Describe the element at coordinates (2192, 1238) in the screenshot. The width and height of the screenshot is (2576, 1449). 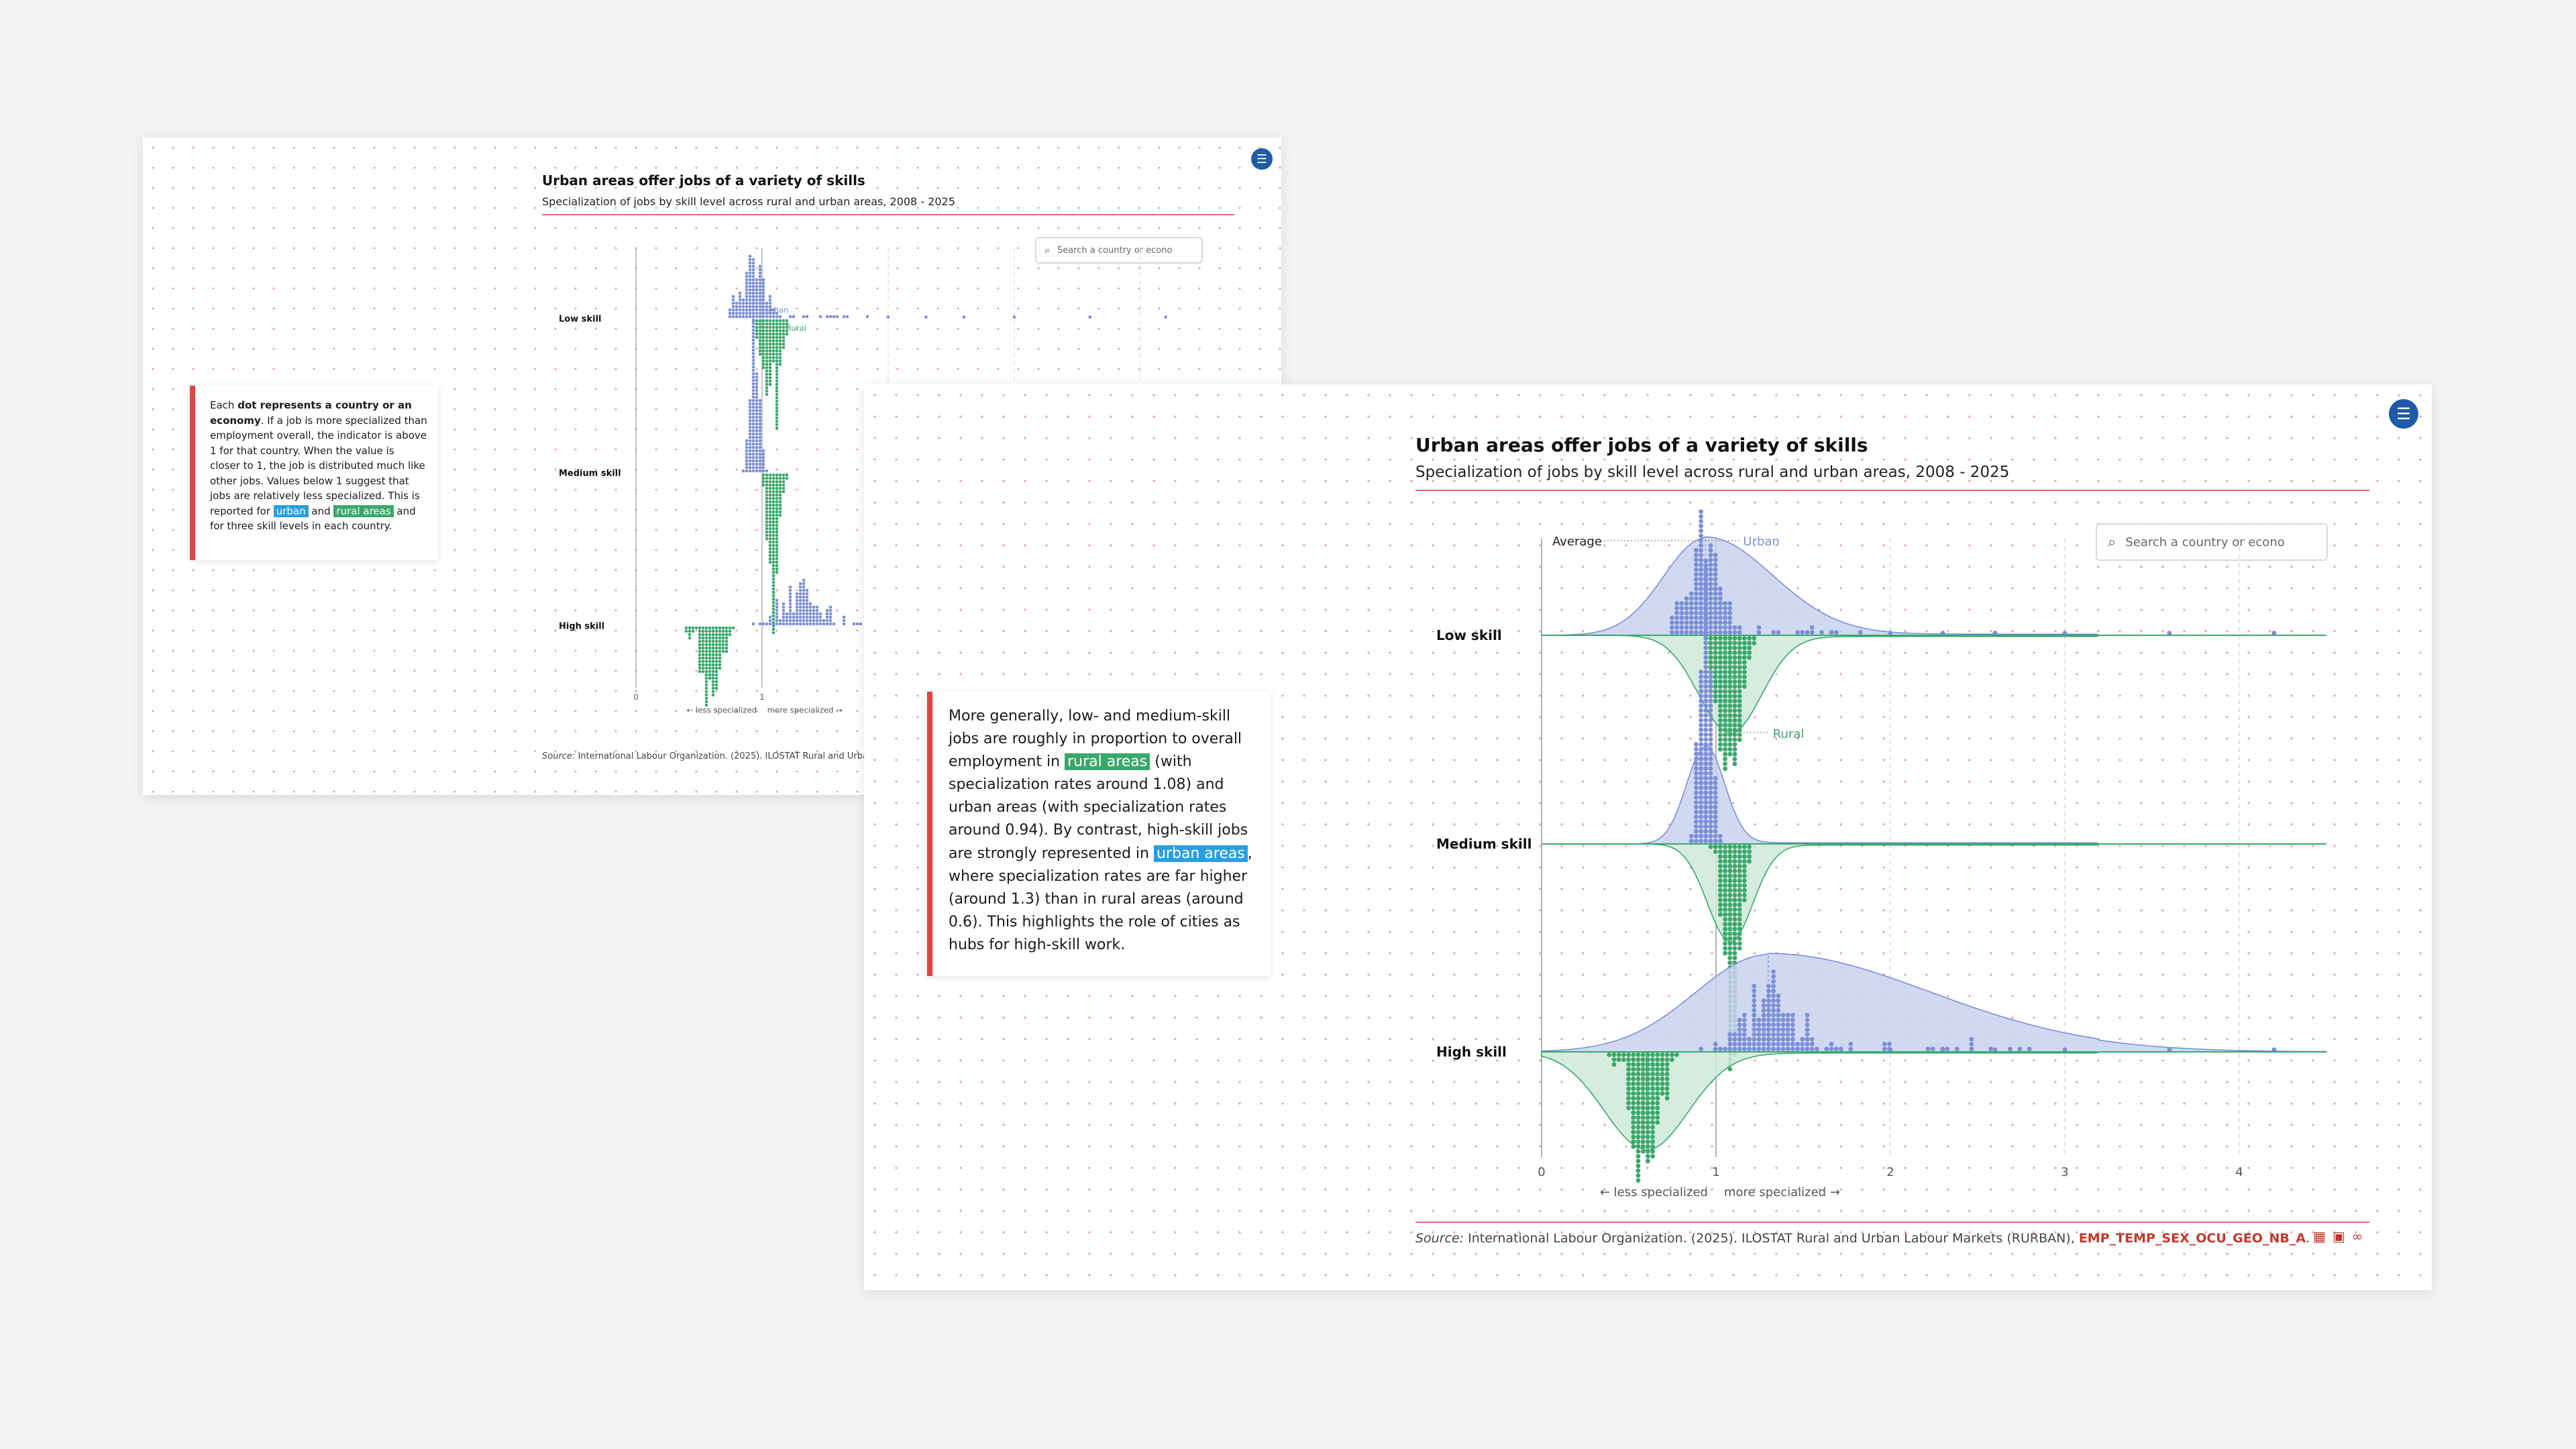
I see `source-code-link: EMP_TEMP_SEX_OCU_GEO_NB_A` at that location.